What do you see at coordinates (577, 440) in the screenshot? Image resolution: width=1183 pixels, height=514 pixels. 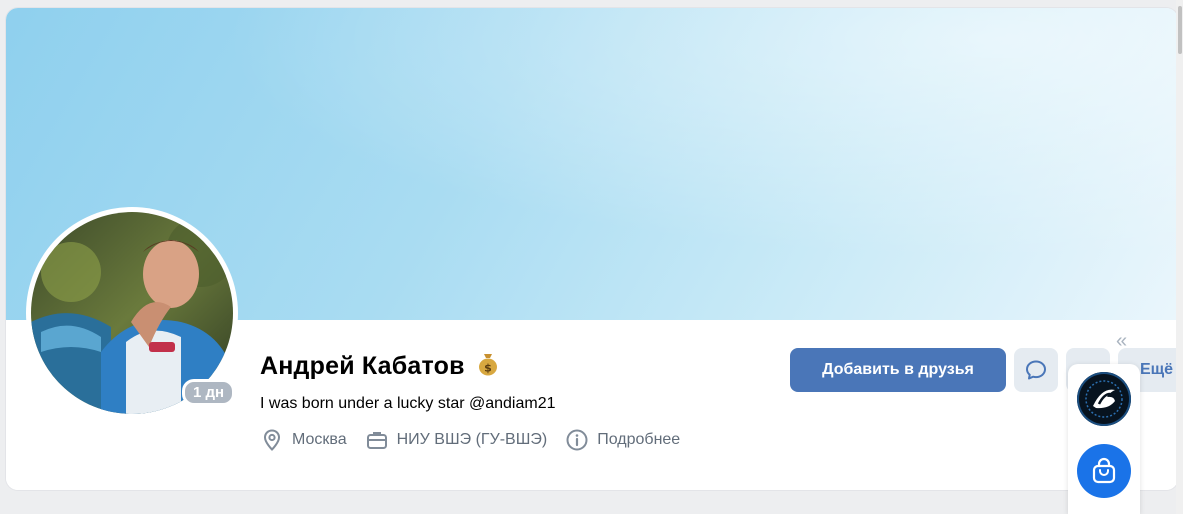 I see `info-icon` at bounding box center [577, 440].